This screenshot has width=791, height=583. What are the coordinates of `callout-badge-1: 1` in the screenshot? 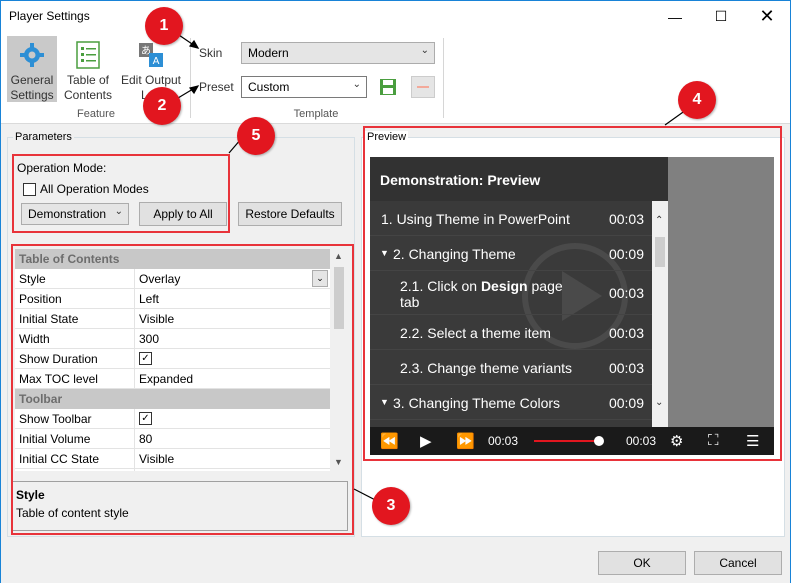 It's located at (164, 26).